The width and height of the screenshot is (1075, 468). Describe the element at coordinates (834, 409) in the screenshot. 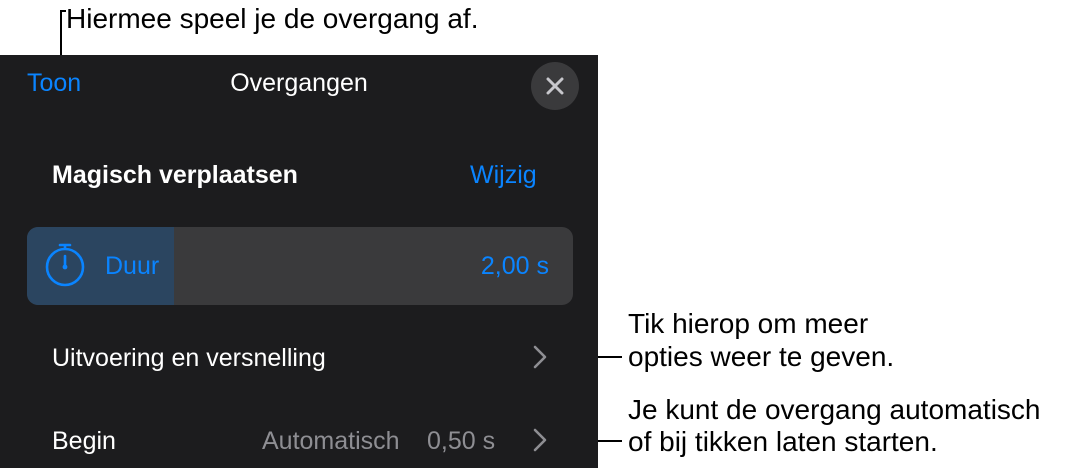

I see `callout-start-line1: Je kunt de overgang automatisch` at that location.